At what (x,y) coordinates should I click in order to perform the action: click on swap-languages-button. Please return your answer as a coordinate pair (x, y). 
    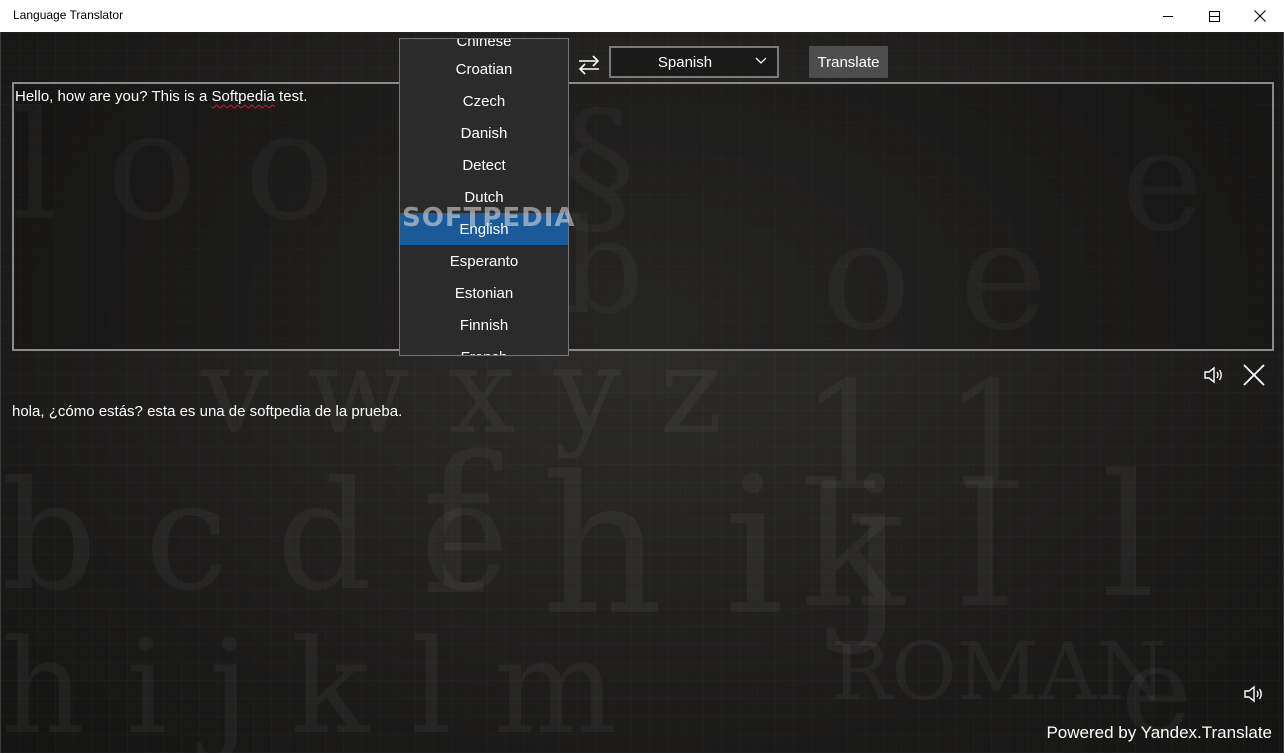
    Looking at the image, I should click on (589, 65).